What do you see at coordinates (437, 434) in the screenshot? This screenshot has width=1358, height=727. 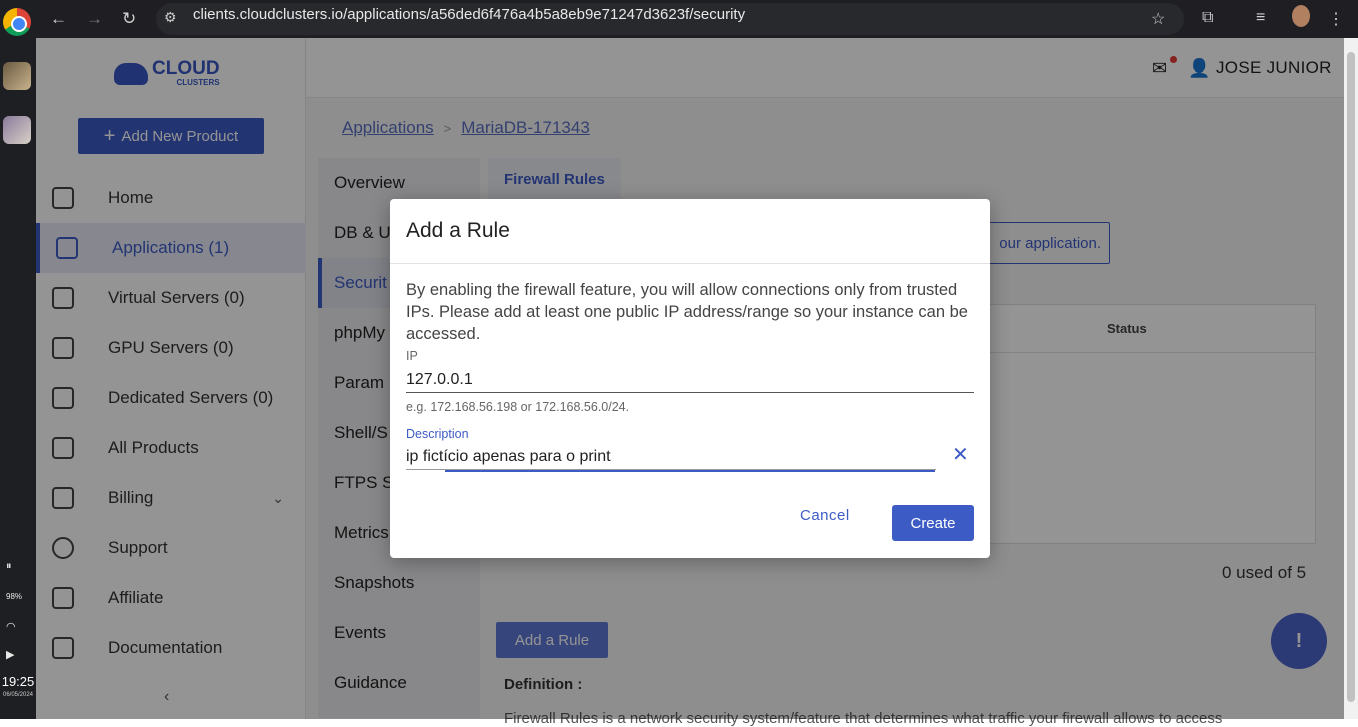 I see `description-field-label: Description` at bounding box center [437, 434].